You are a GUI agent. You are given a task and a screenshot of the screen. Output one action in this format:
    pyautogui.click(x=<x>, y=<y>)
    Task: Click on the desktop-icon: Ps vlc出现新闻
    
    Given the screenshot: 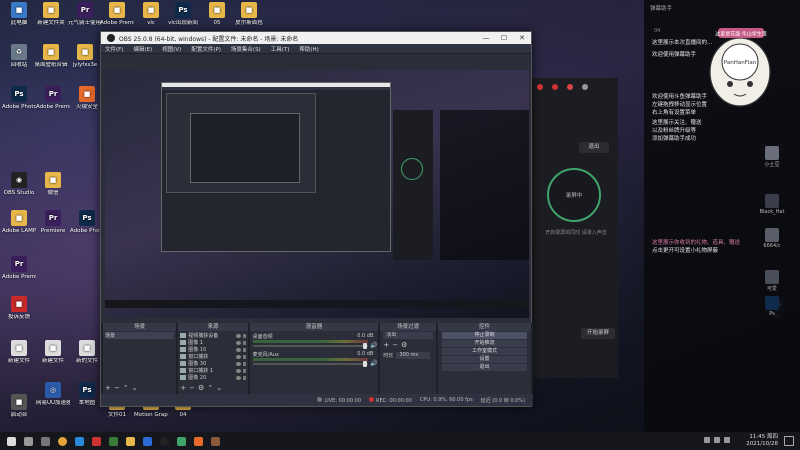 What is the action you would take?
    pyautogui.click(x=183, y=14)
    